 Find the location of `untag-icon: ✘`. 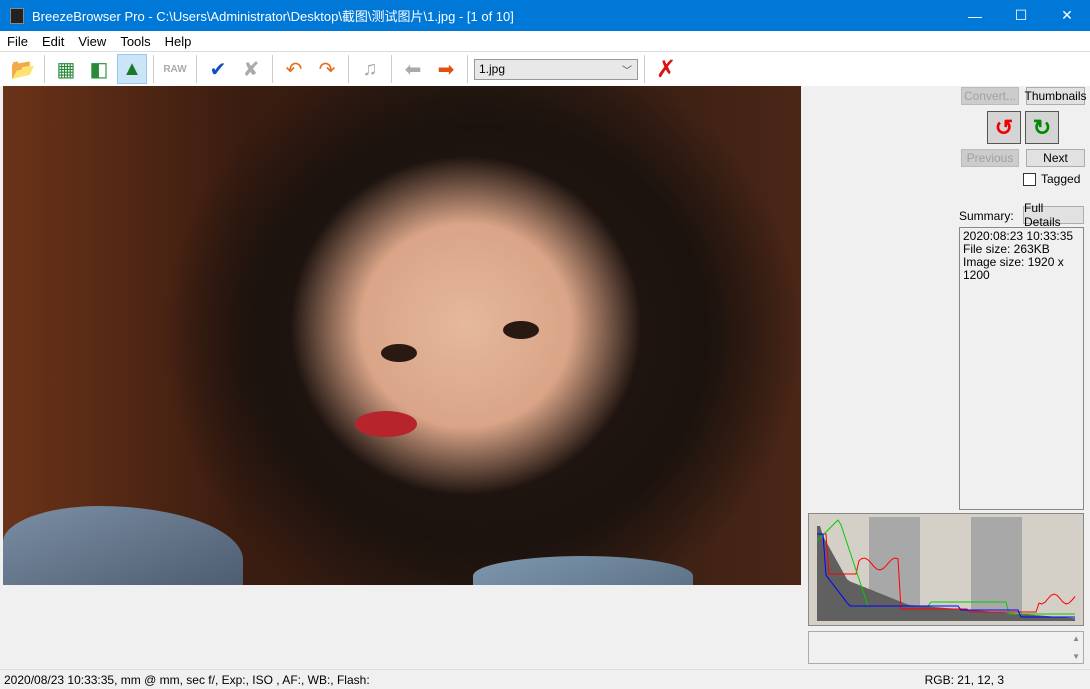

untag-icon: ✘ is located at coordinates (251, 69).